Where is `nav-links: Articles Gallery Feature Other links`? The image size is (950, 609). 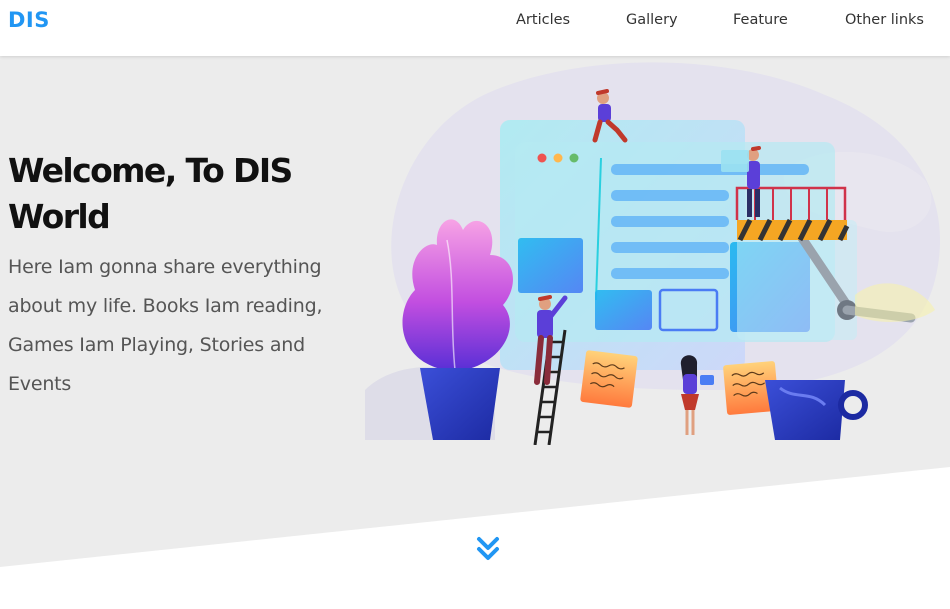
nav-links: Articles Gallery Feature Other links is located at coordinates (475, 23).